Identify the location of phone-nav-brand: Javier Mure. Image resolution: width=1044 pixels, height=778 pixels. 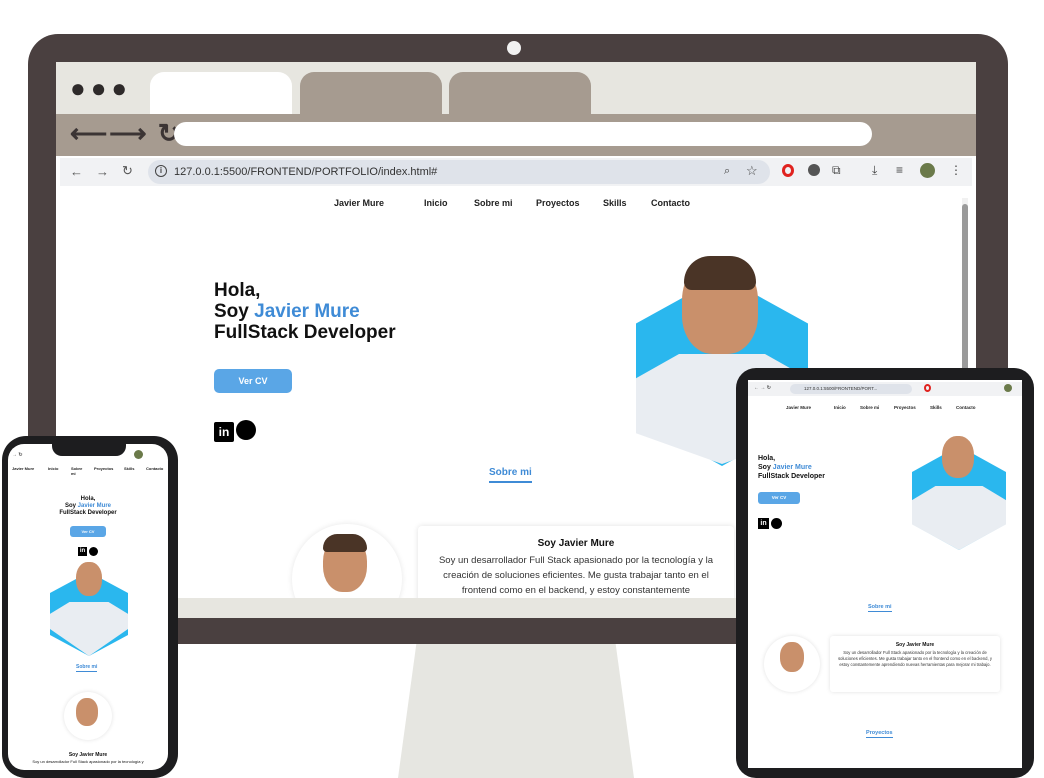
(23, 468).